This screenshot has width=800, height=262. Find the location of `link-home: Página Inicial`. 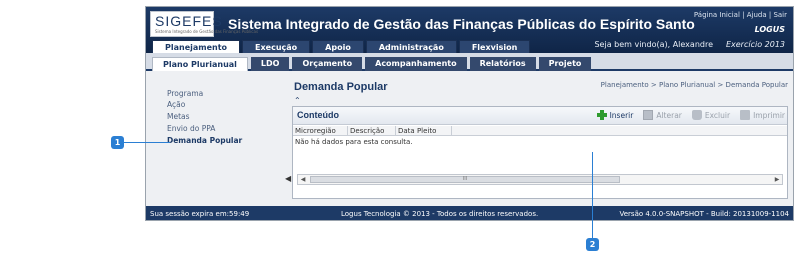

link-home: Página Inicial is located at coordinates (717, 15).